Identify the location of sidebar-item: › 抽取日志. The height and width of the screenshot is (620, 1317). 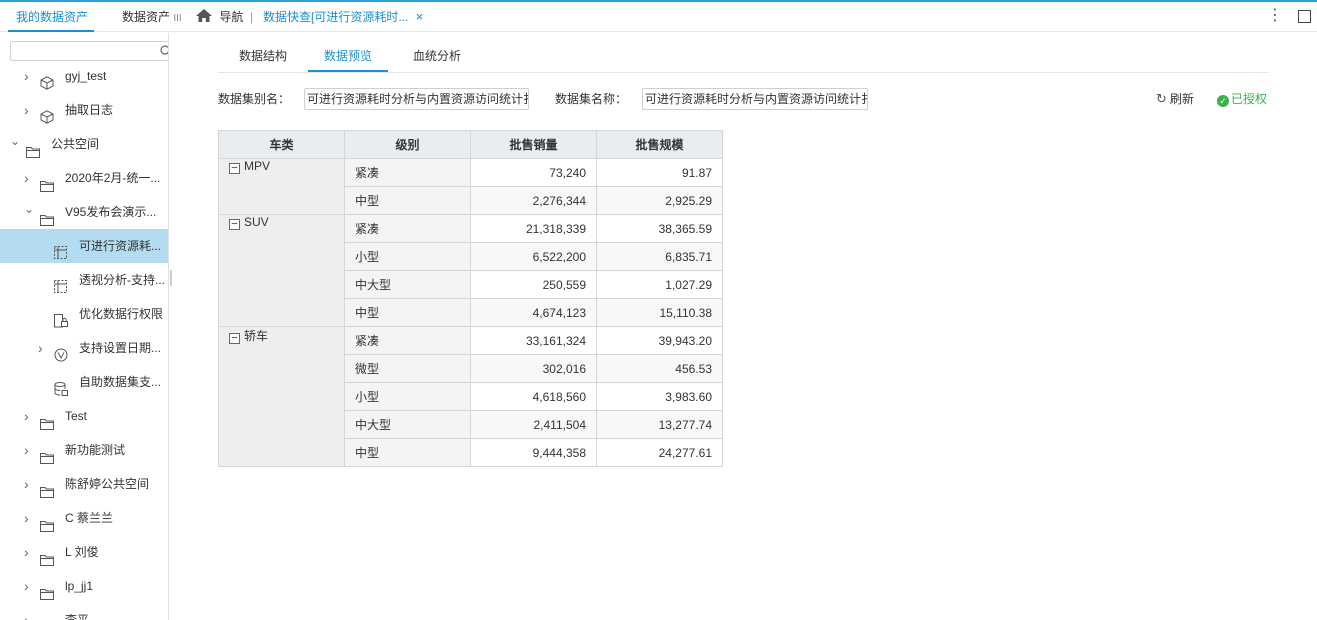
(84, 110).